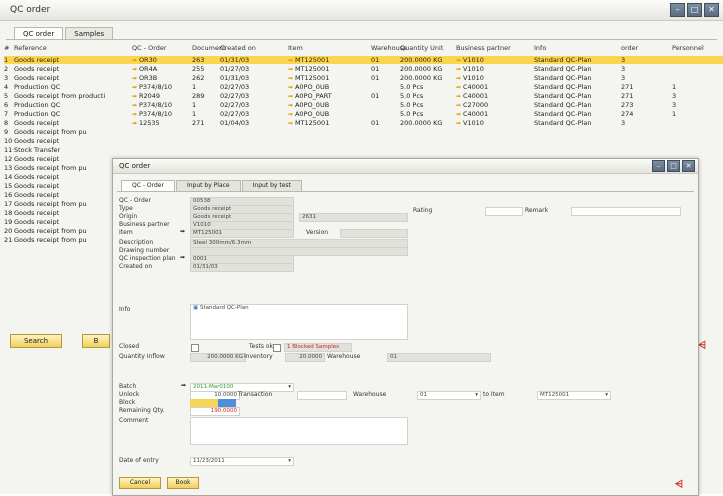 This screenshot has height=496, width=723. I want to click on table-cell: 2, so click(9, 69).